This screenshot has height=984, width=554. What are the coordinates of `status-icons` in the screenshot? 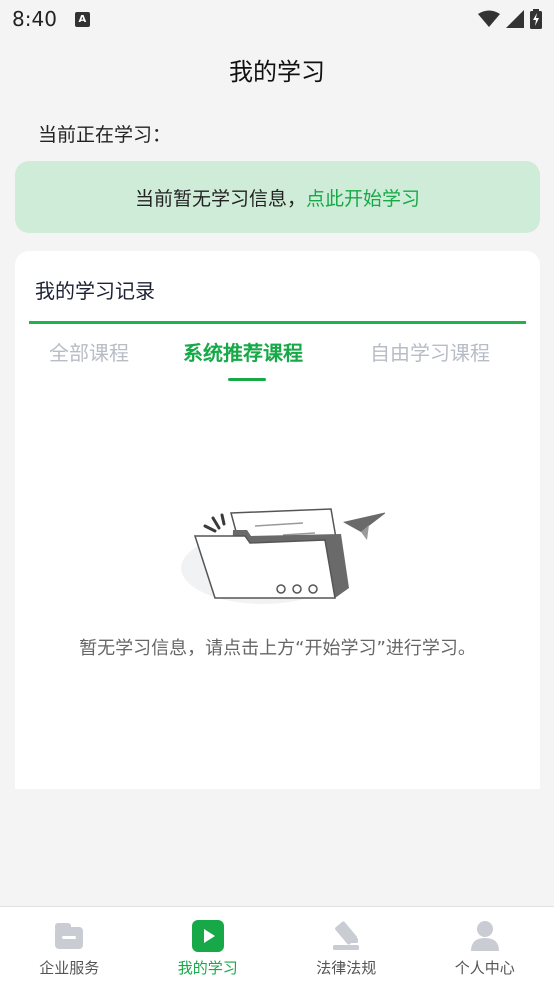 It's located at (510, 19).